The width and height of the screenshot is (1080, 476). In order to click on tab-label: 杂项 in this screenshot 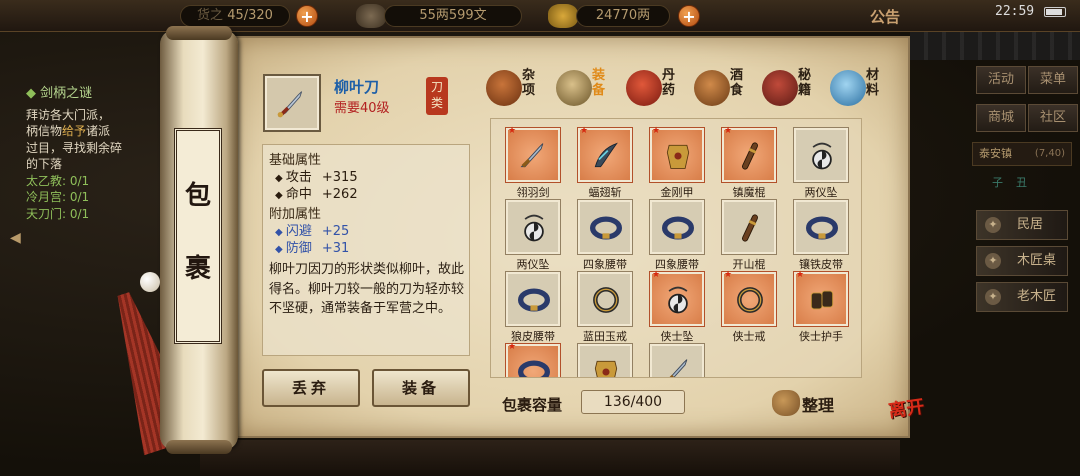, I will do `click(529, 83)`.